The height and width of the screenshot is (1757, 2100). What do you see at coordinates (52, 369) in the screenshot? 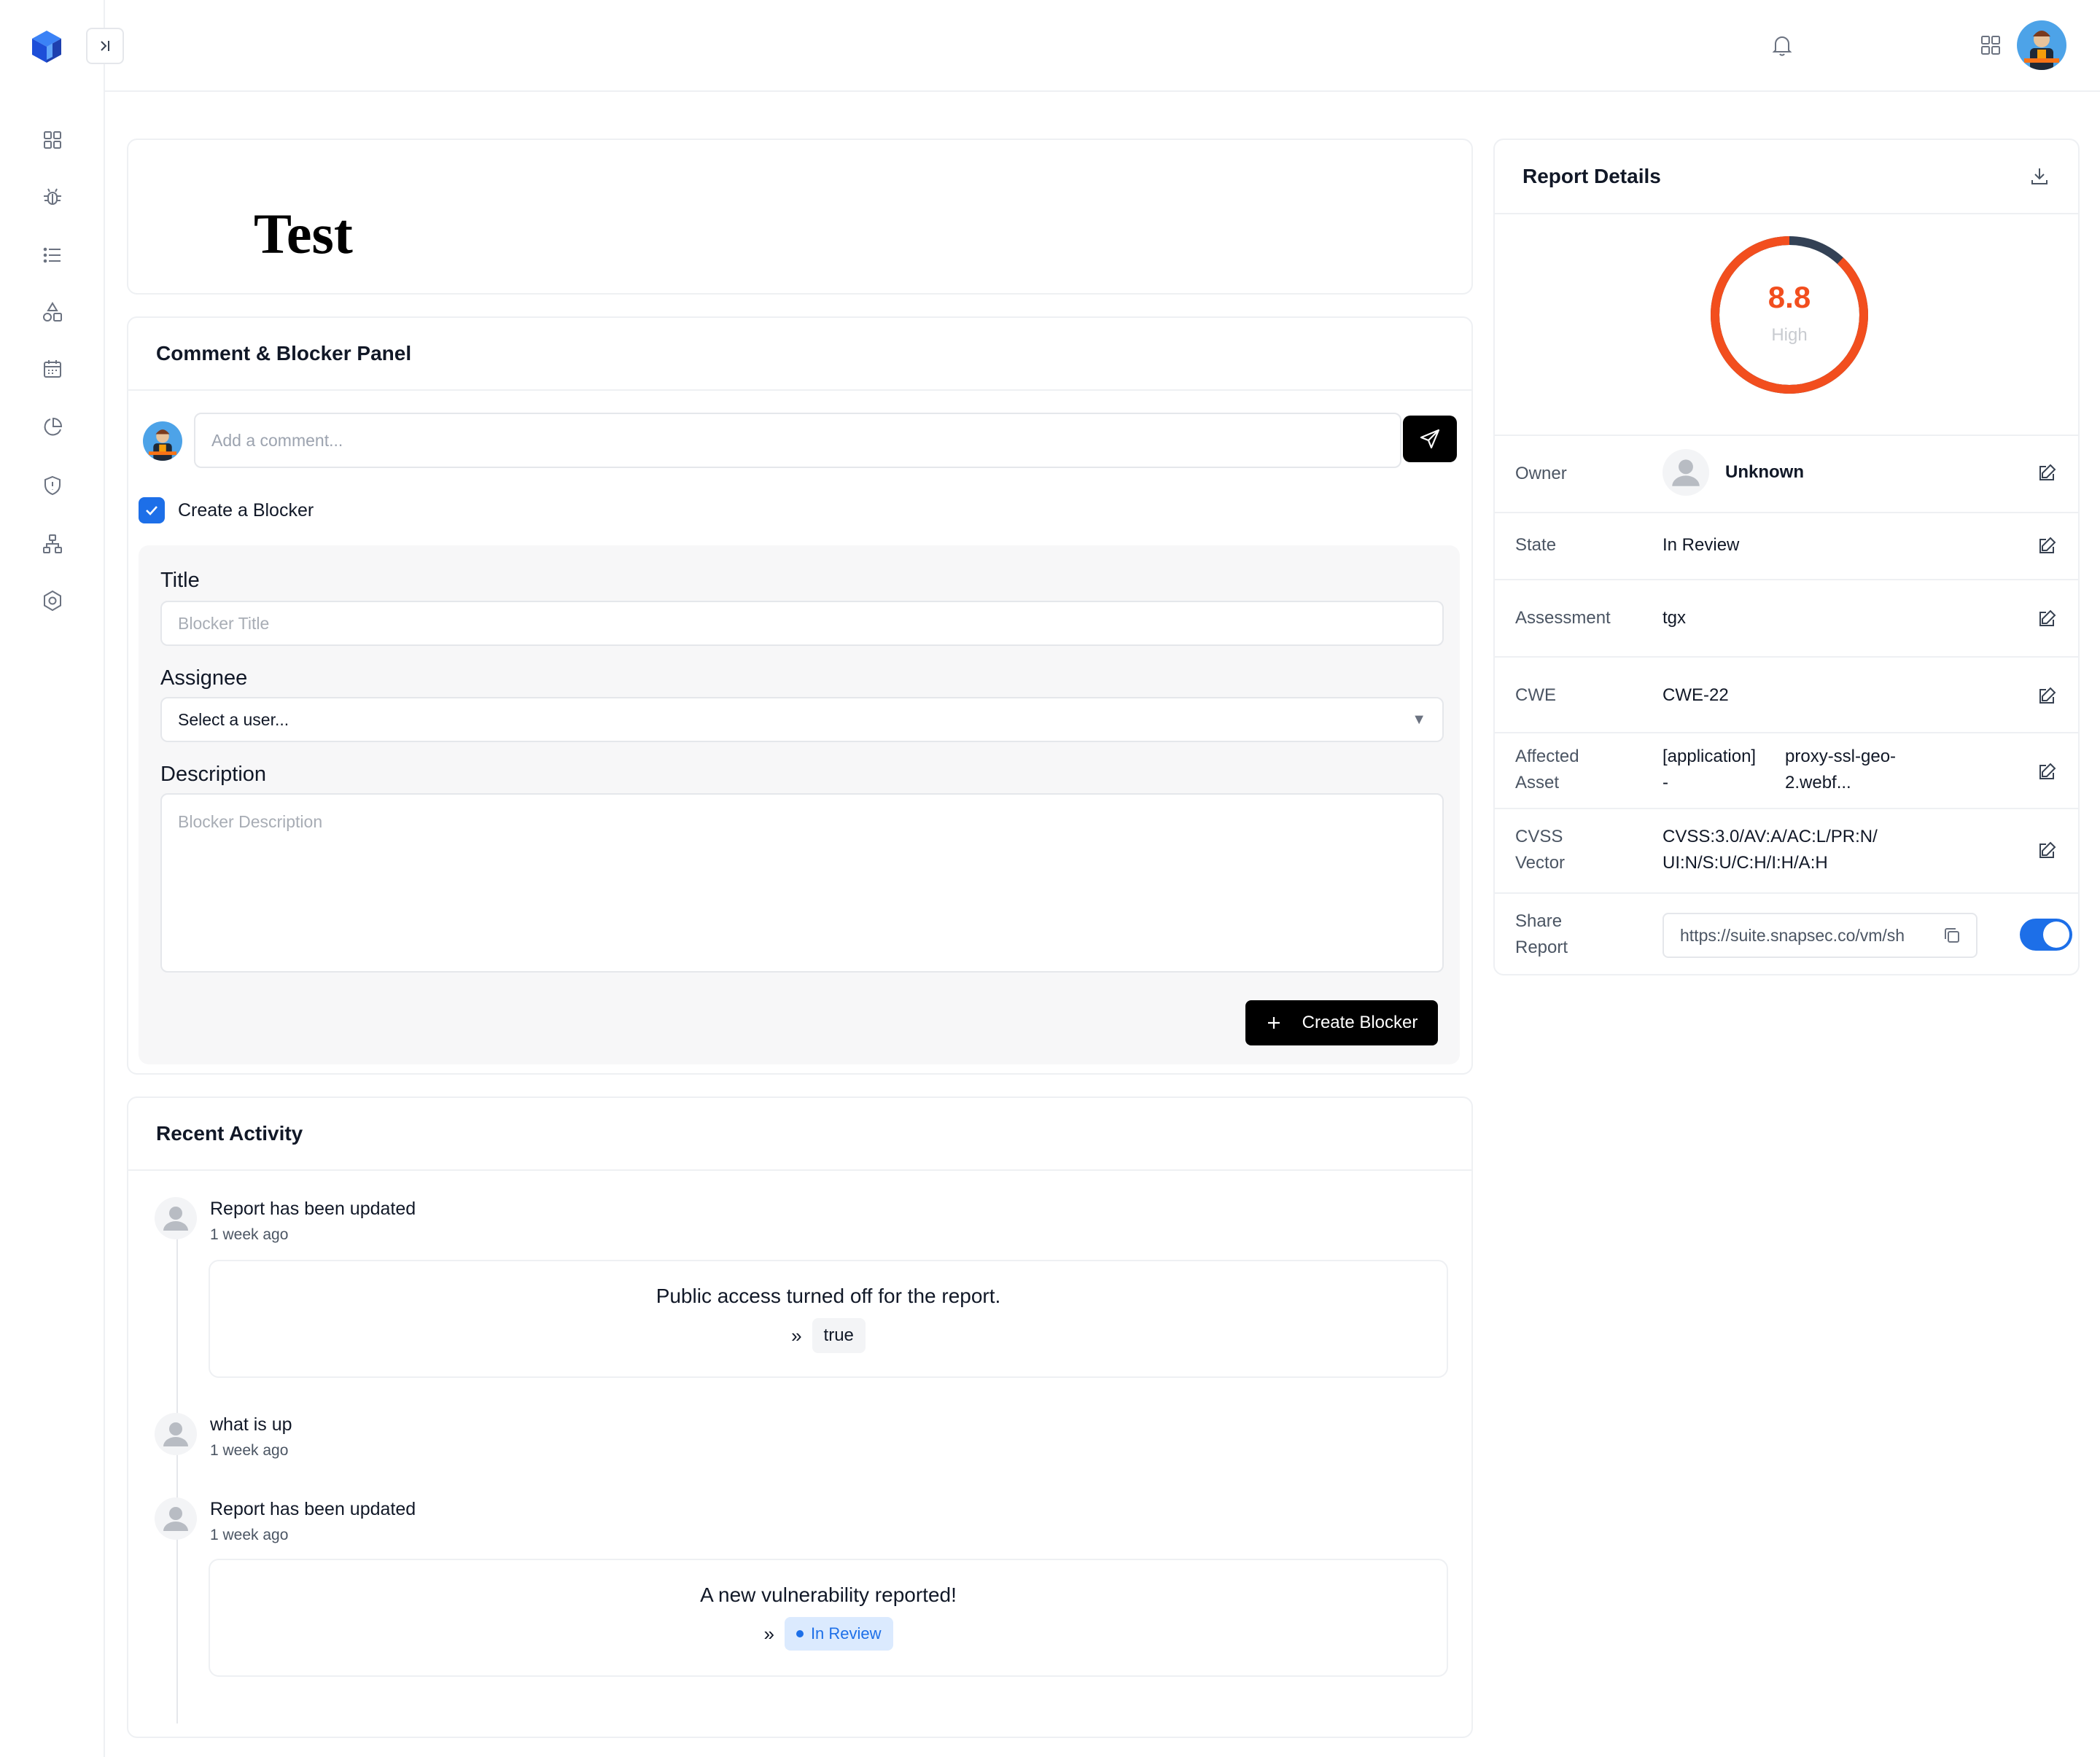
I see `calendar-icon` at bounding box center [52, 369].